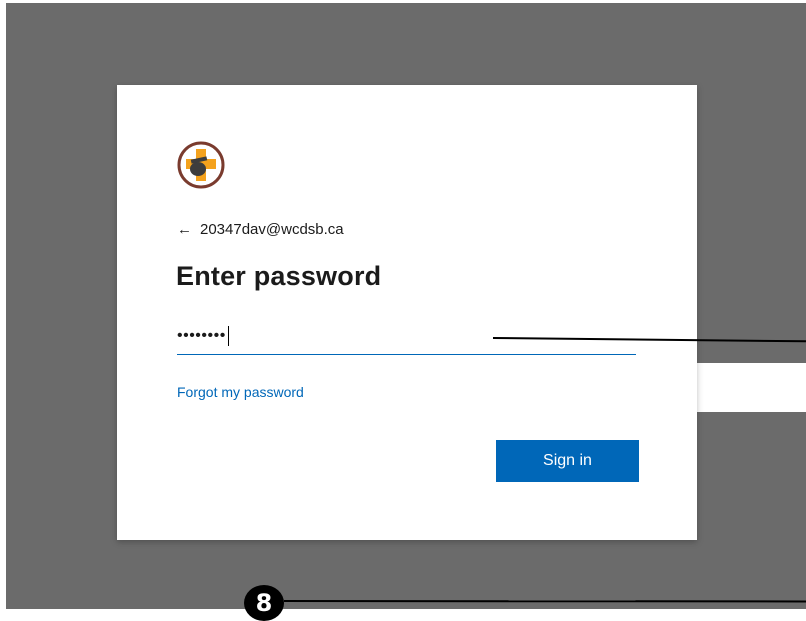 The width and height of the screenshot is (806, 621). Describe the element at coordinates (201, 165) in the screenshot. I see `school-crest-icon` at that location.